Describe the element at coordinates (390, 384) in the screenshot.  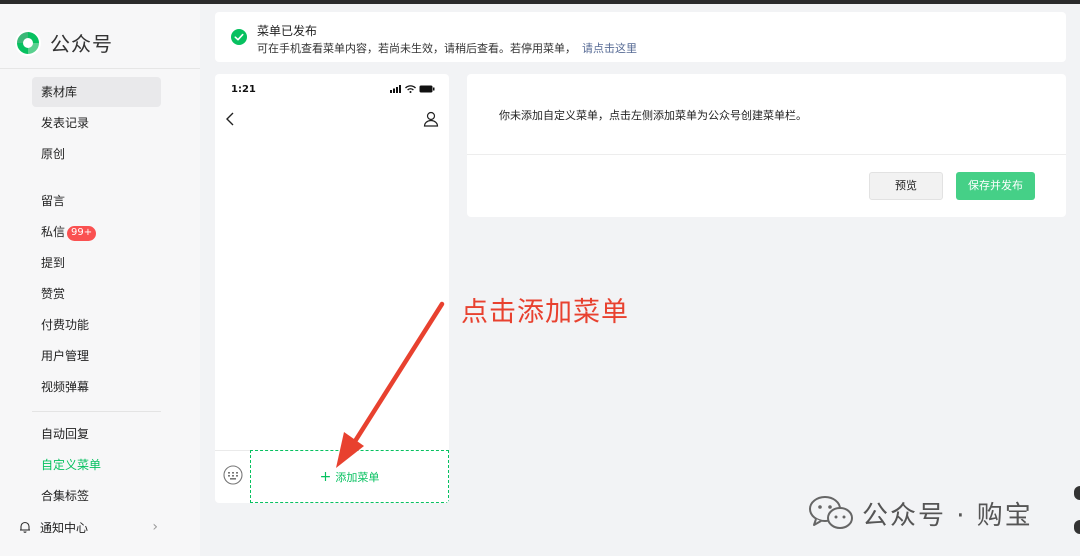
I see `annotation-arrow-icon` at that location.